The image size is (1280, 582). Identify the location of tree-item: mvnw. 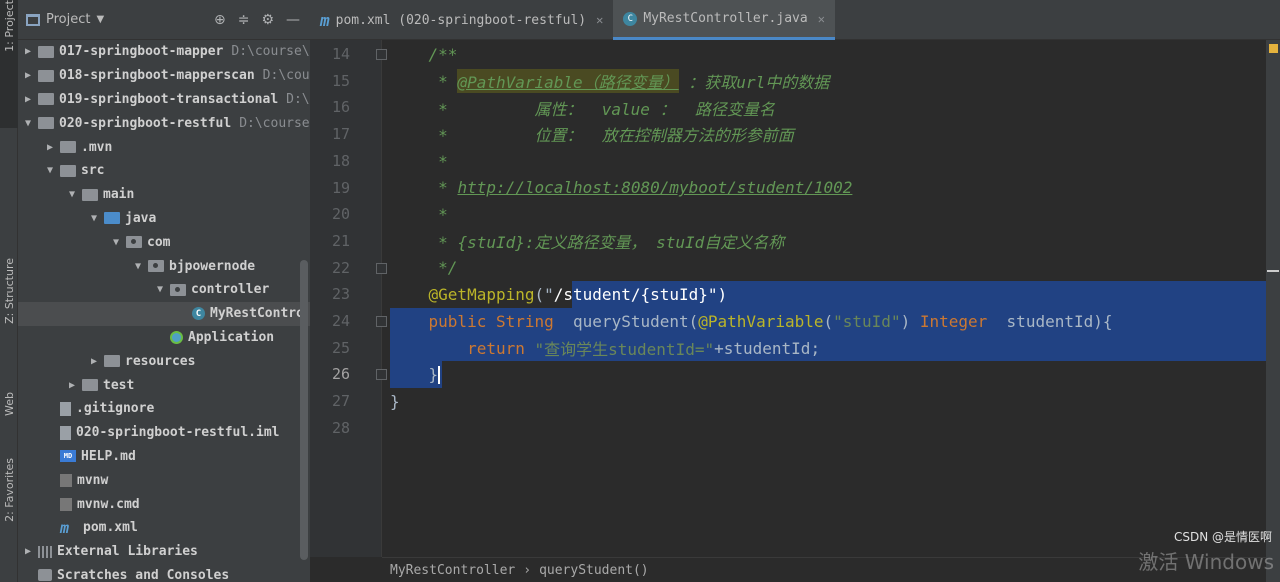
(164, 480).